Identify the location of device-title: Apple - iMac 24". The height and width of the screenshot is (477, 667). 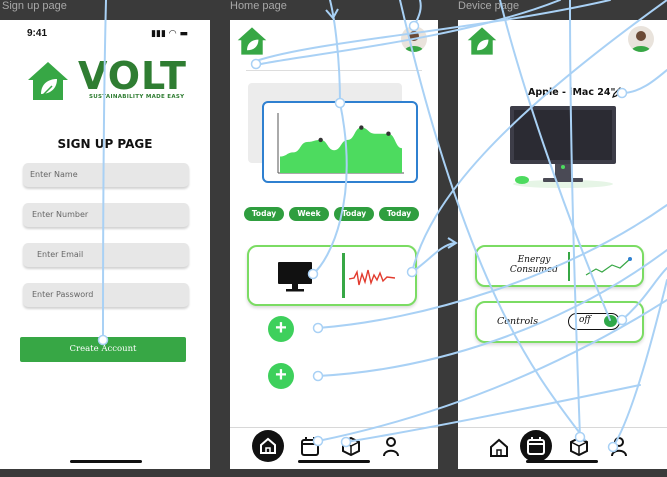
(572, 92).